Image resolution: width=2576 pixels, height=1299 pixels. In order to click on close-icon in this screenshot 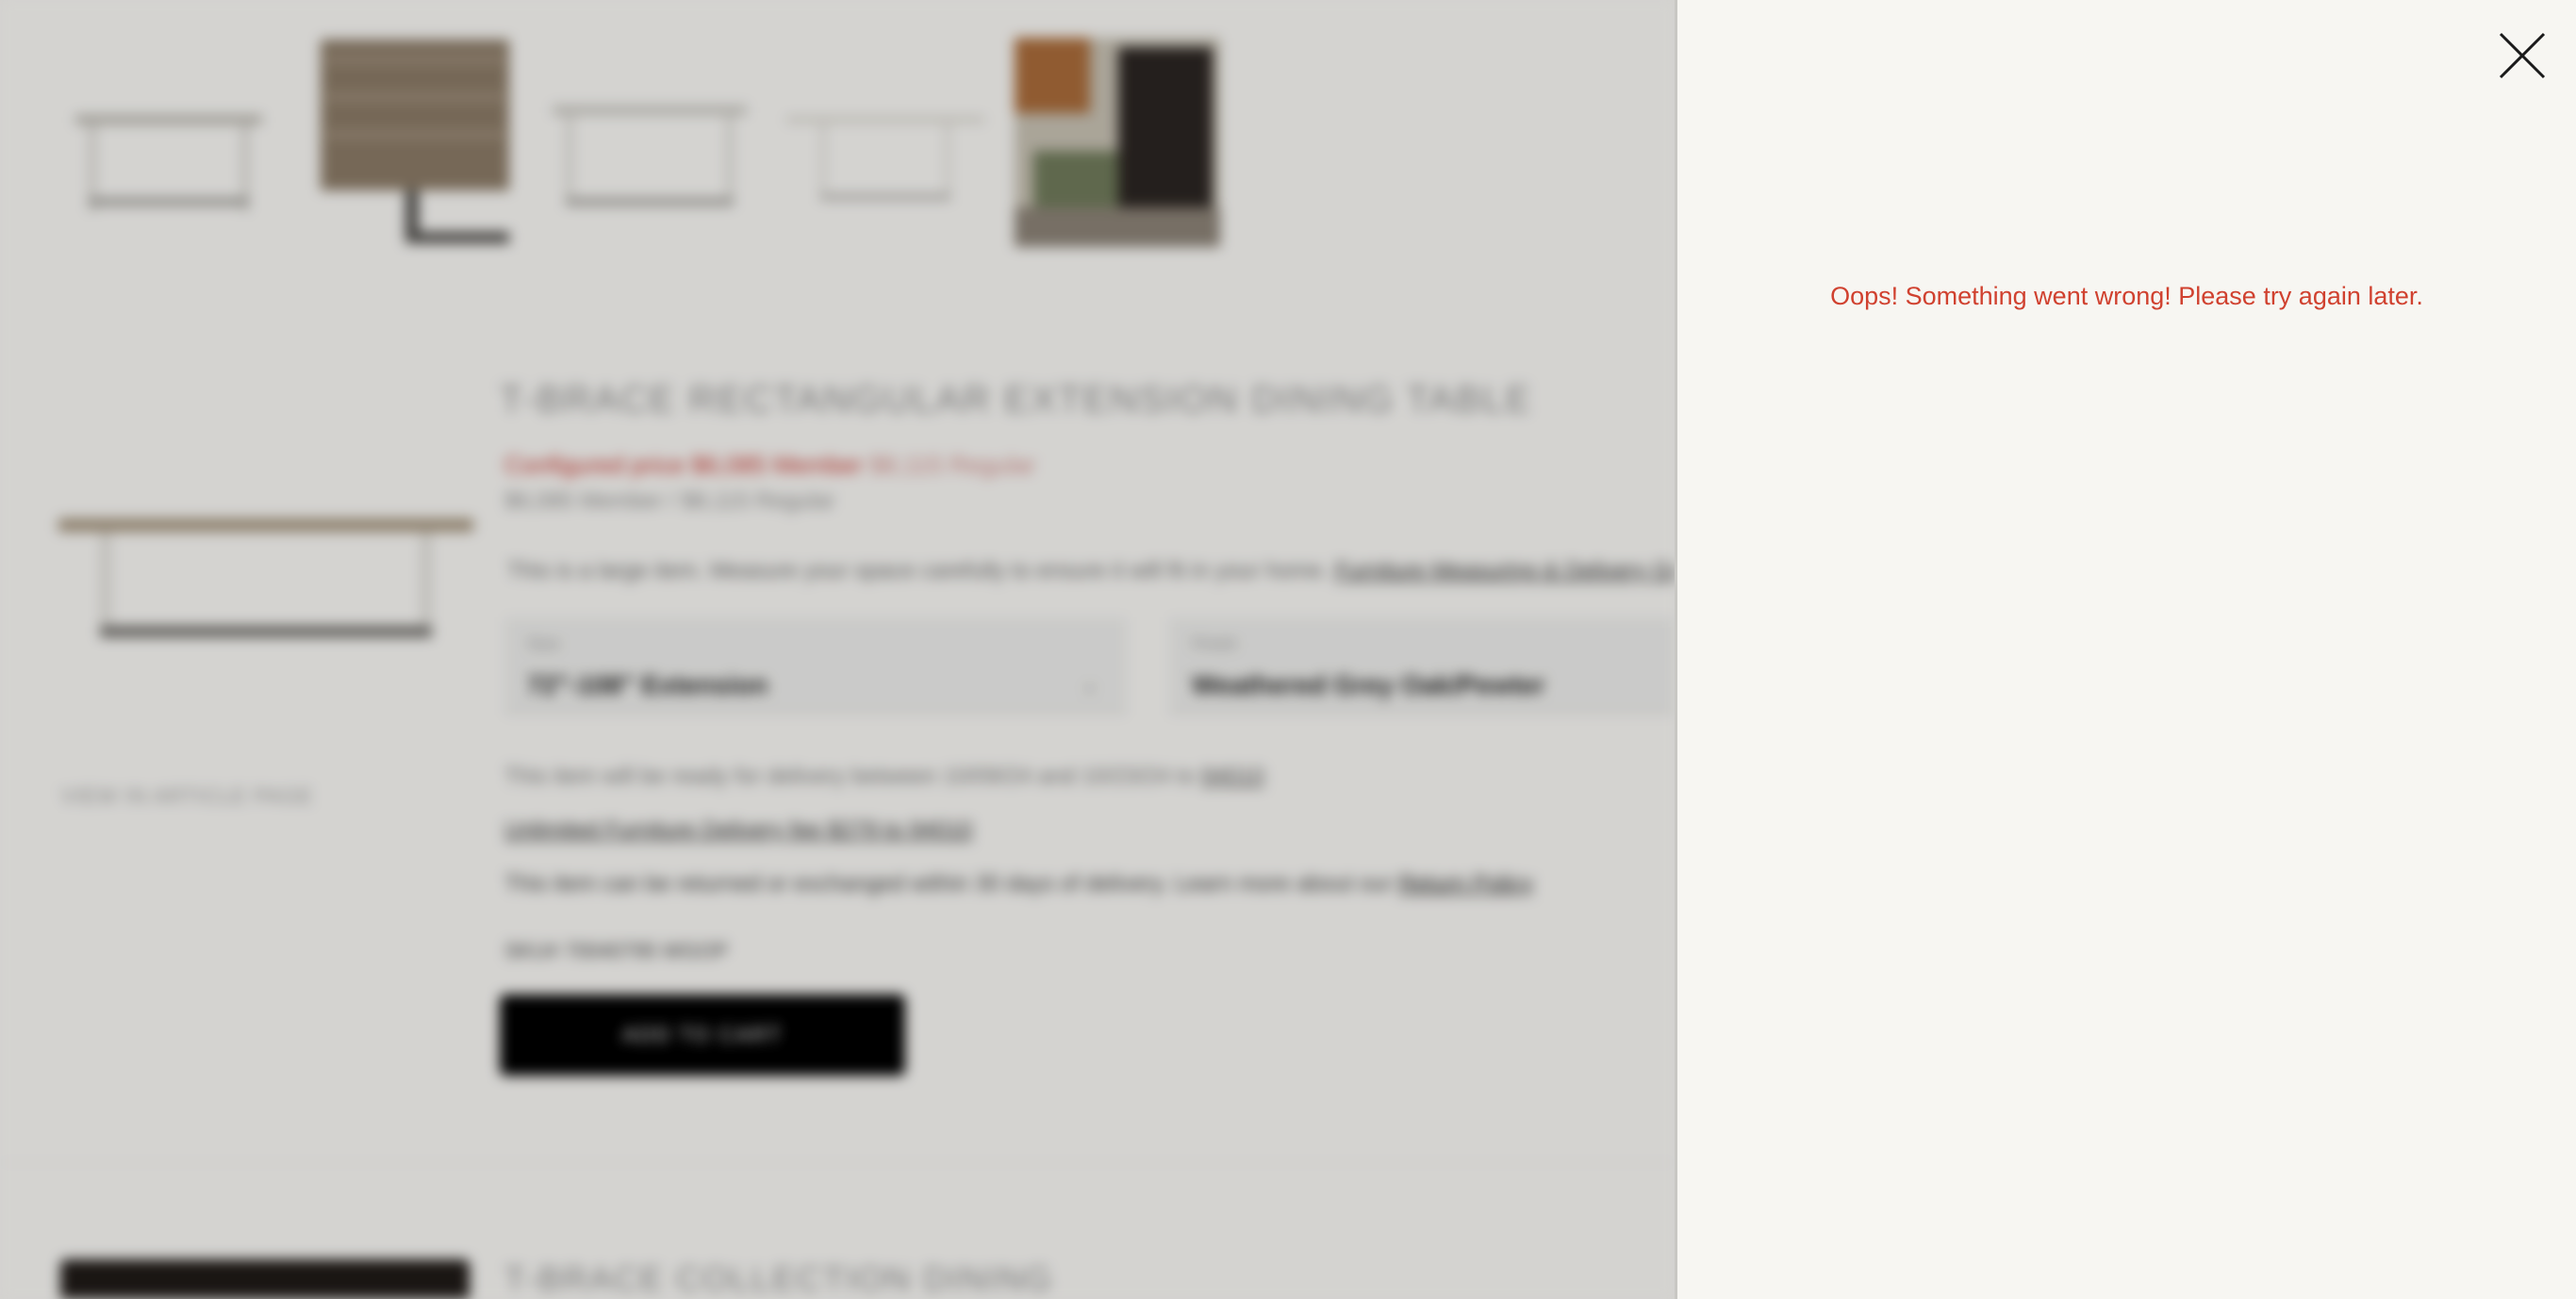, I will do `click(2522, 55)`.